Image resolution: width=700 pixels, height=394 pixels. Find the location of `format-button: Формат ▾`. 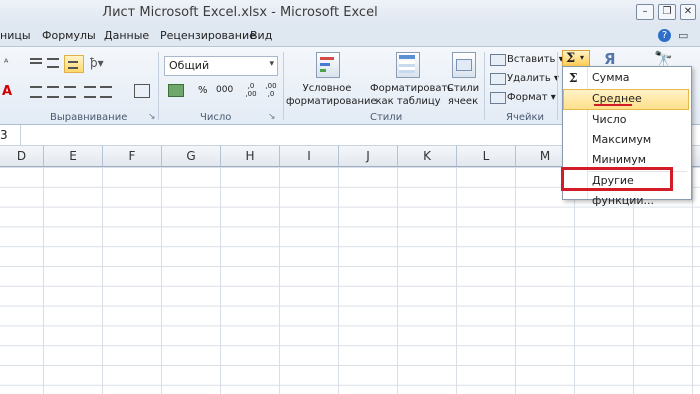

format-button: Формат ▾ is located at coordinates (531, 97).